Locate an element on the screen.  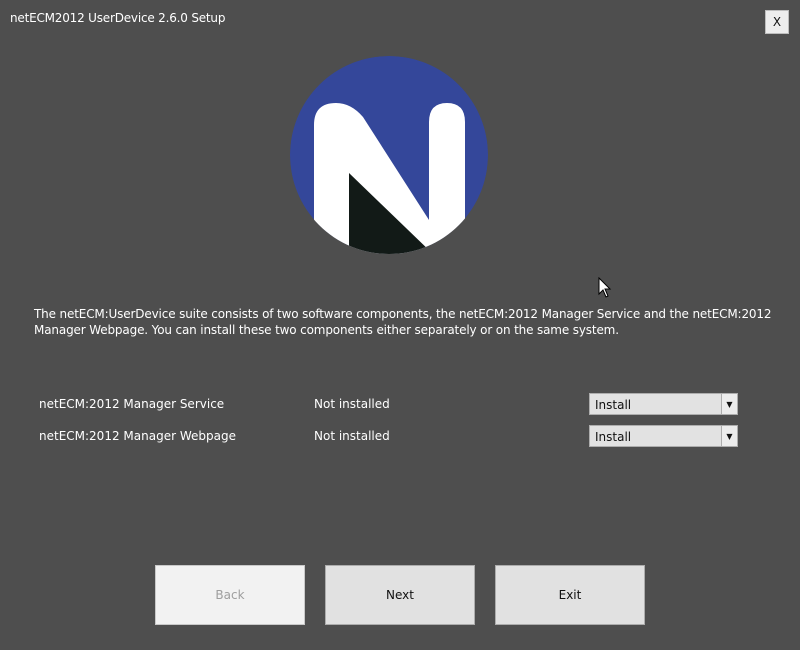
component-name: netECM:2012 Manager Service is located at coordinates (132, 404).